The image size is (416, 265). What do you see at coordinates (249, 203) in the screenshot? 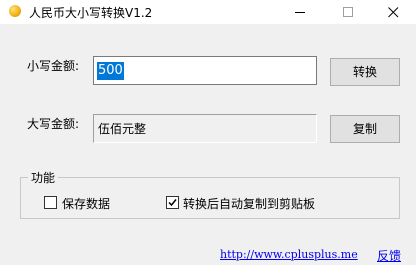
I see `auto-copy-label: 转换后自动复制到剪贴板` at bounding box center [249, 203].